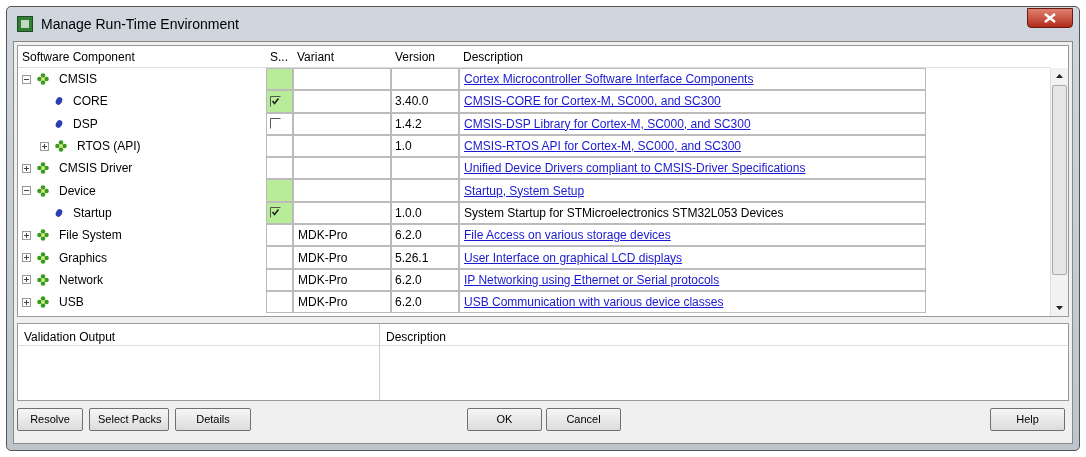 Image resolution: width=1086 pixels, height=457 pixels. What do you see at coordinates (107, 146) in the screenshot?
I see `component-name: RTOS (API)` at bounding box center [107, 146].